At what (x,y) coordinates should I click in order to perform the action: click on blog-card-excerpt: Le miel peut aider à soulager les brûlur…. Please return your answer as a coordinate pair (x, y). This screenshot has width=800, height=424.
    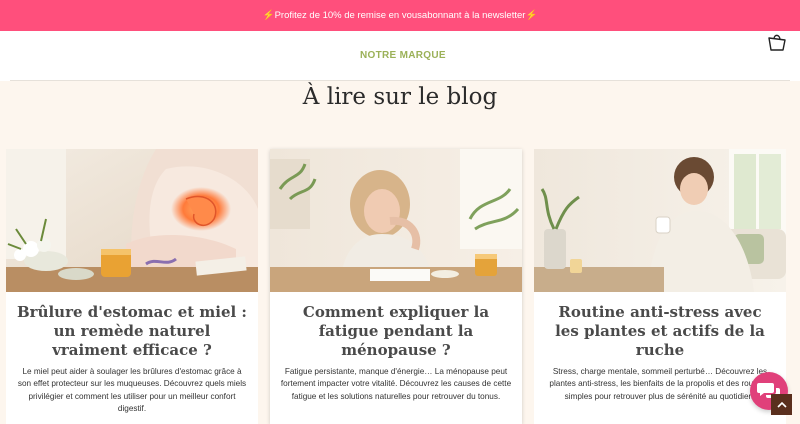
    Looking at the image, I should click on (132, 390).